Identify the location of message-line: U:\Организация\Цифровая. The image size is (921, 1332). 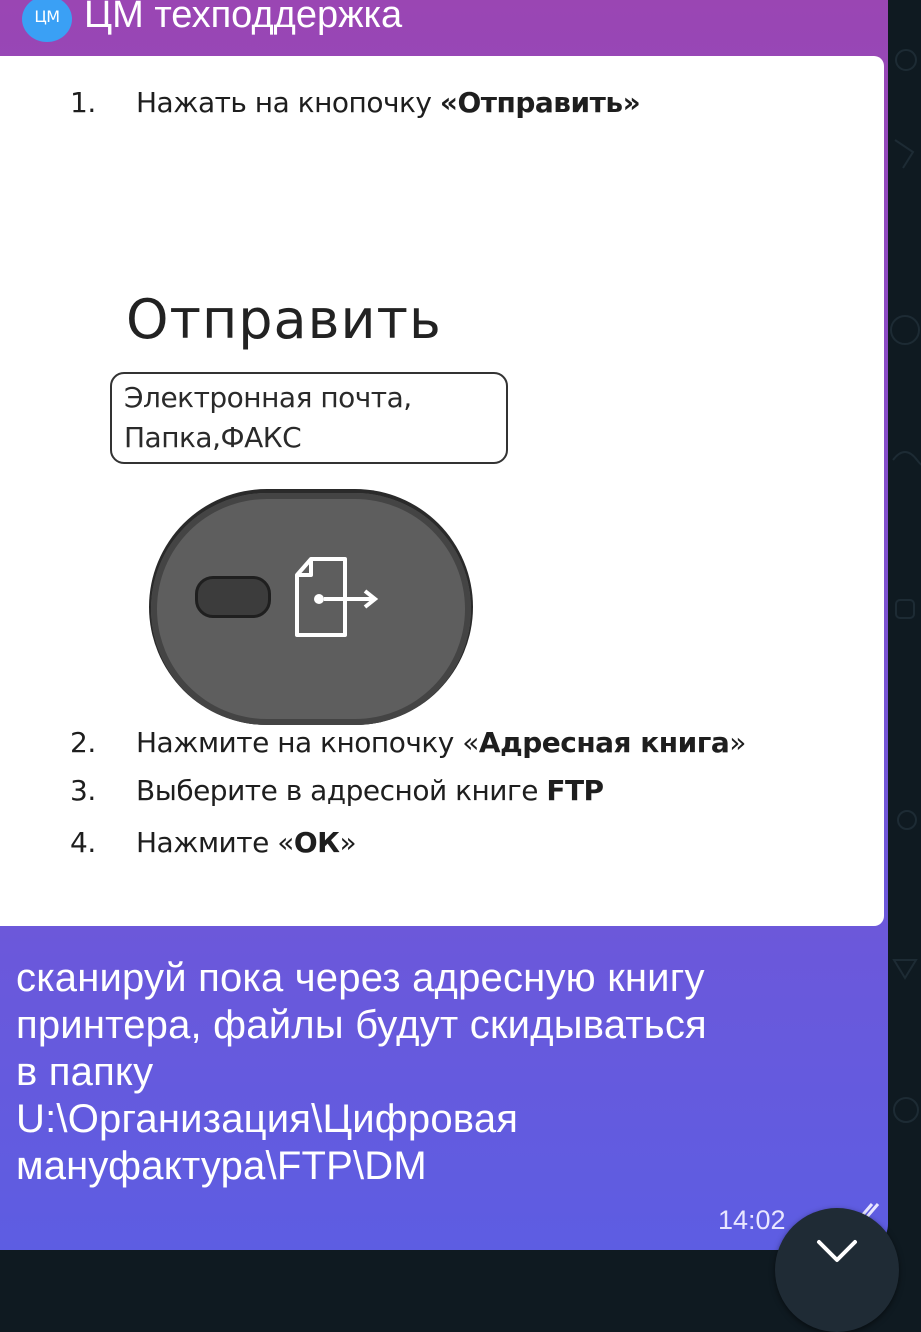
(267, 1119).